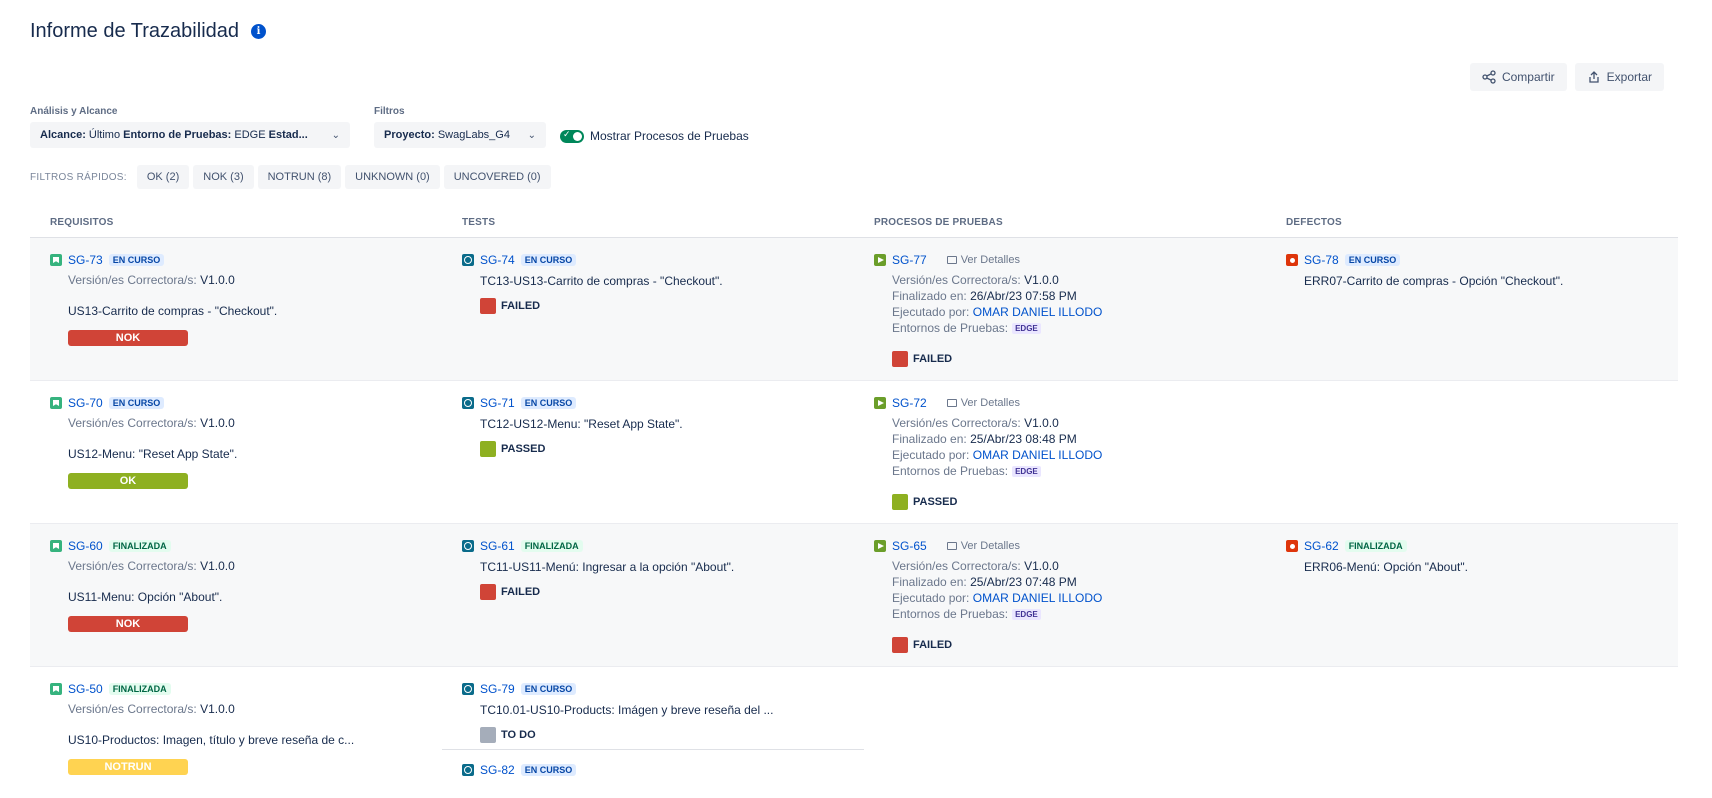  What do you see at coordinates (85, 546) in the screenshot?
I see `requirement-key-link: SG-60` at bounding box center [85, 546].